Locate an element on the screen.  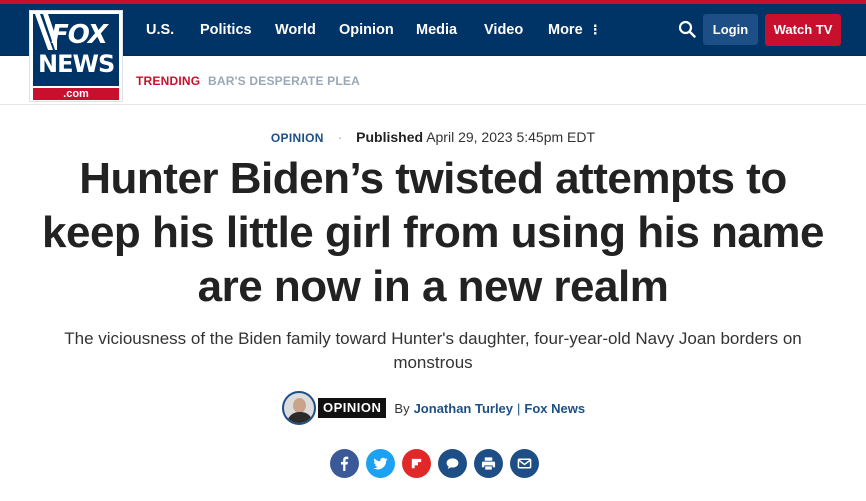
nav-more: More ⋮ is located at coordinates (575, 30).